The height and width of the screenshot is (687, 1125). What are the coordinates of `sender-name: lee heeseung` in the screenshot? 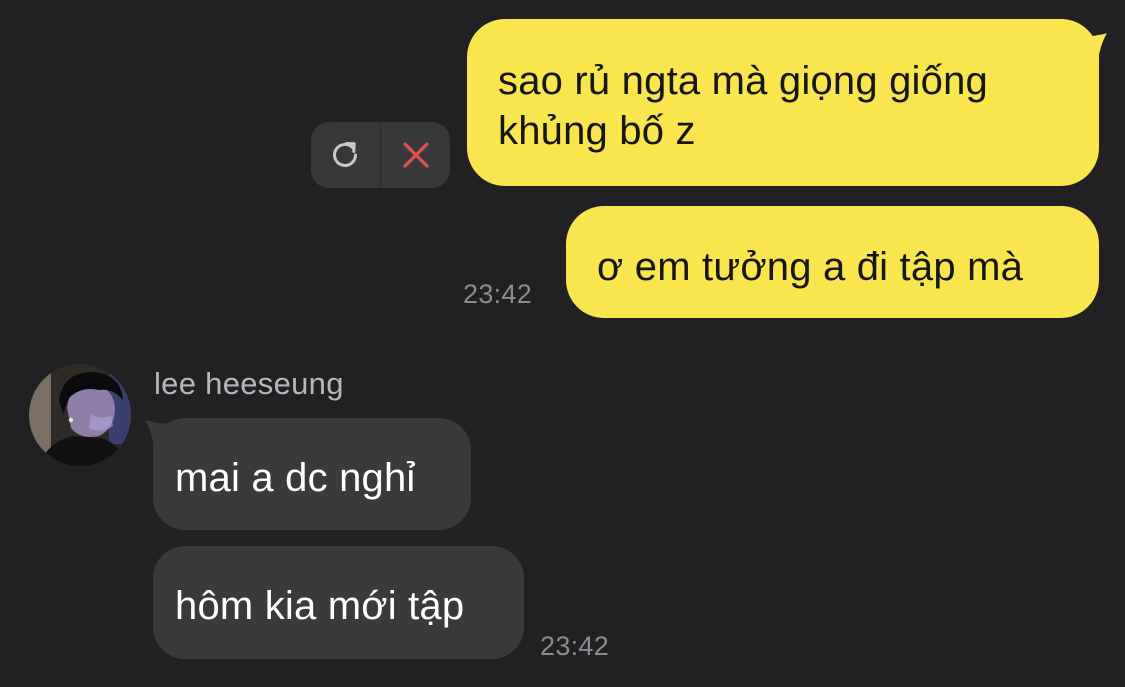 It's located at (249, 383).